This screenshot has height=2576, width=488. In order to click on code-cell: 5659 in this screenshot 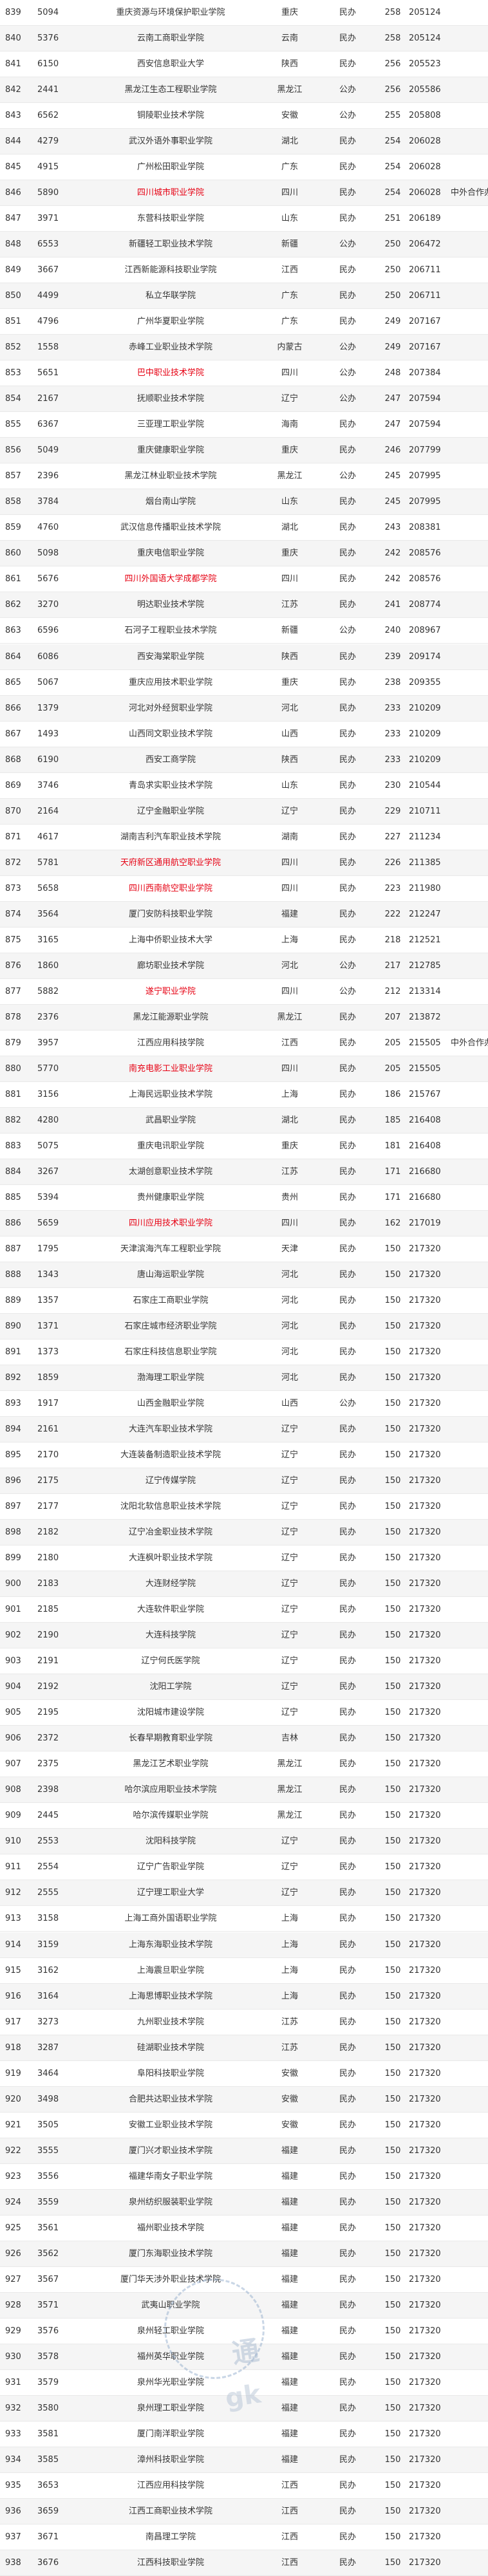, I will do `click(48, 1223)`.